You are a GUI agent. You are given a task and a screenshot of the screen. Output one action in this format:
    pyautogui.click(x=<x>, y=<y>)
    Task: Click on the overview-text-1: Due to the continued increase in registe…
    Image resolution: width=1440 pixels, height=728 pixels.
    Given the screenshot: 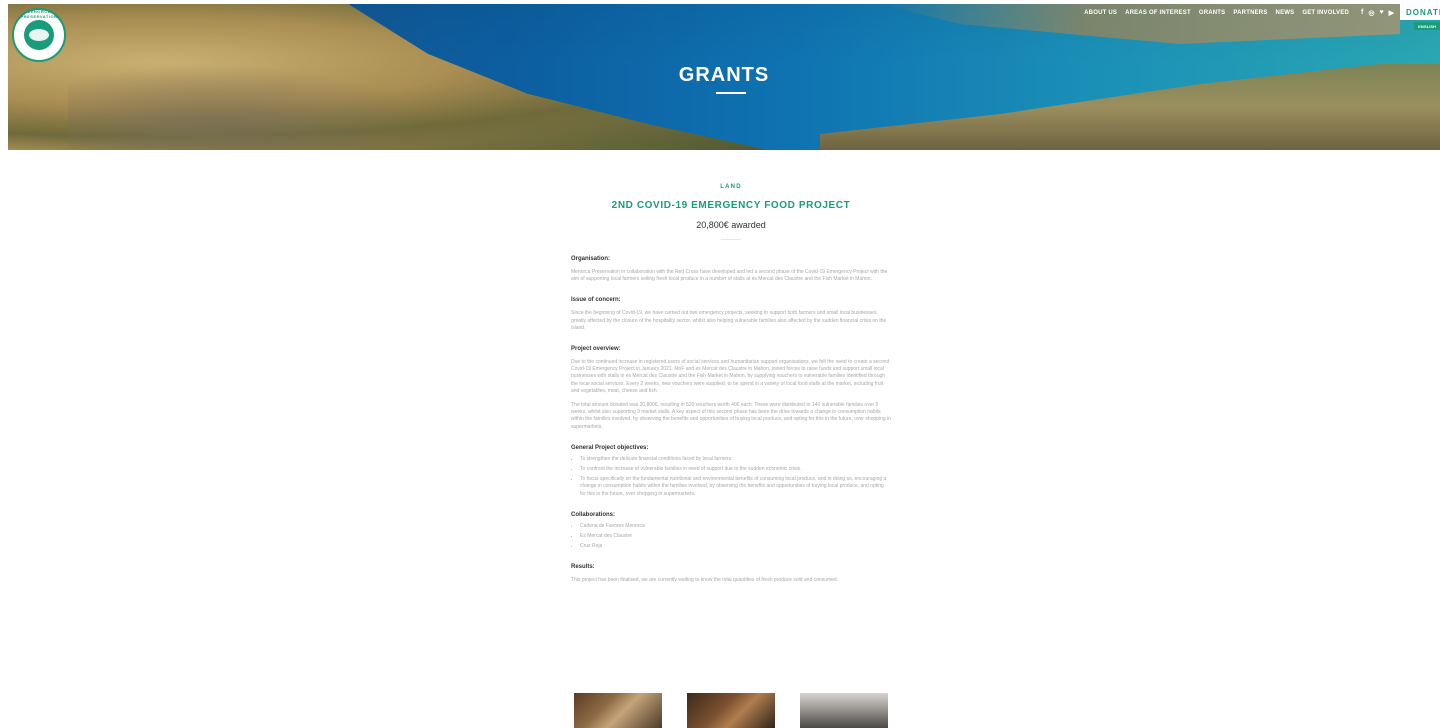 What is the action you would take?
    pyautogui.click(x=730, y=376)
    